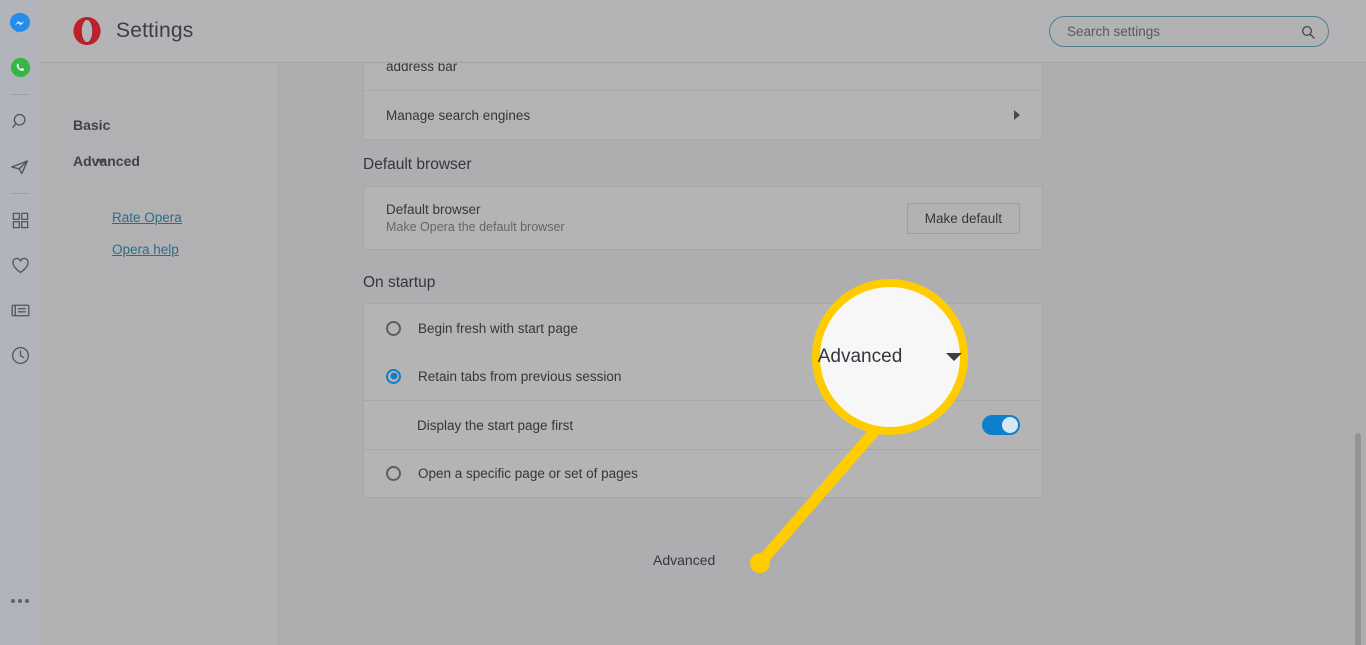 The image size is (1366, 645). What do you see at coordinates (860, 356) in the screenshot?
I see `callout-label: Advanced` at bounding box center [860, 356].